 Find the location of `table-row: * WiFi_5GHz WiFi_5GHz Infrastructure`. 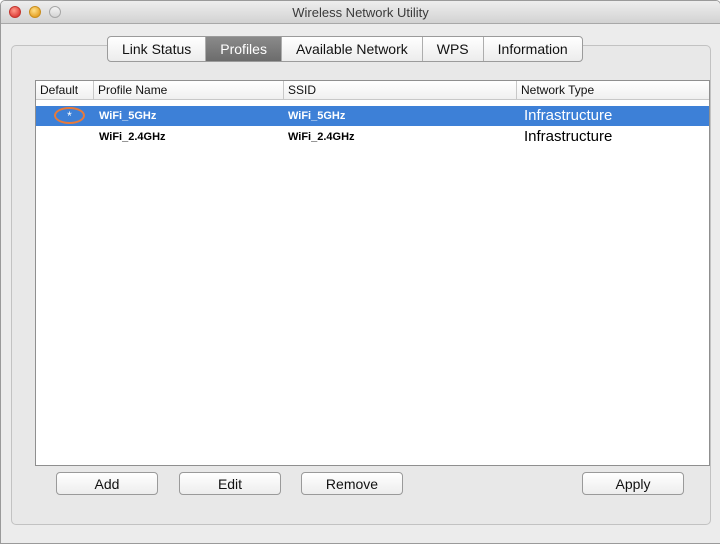

table-row: * WiFi_5GHz WiFi_5GHz Infrastructure is located at coordinates (372, 116).